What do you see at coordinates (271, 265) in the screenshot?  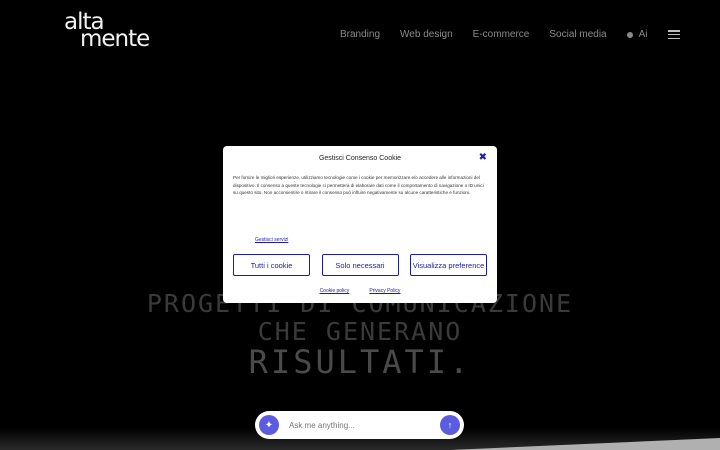 I see `accept-all-cookies-button: Tutti i cookie` at bounding box center [271, 265].